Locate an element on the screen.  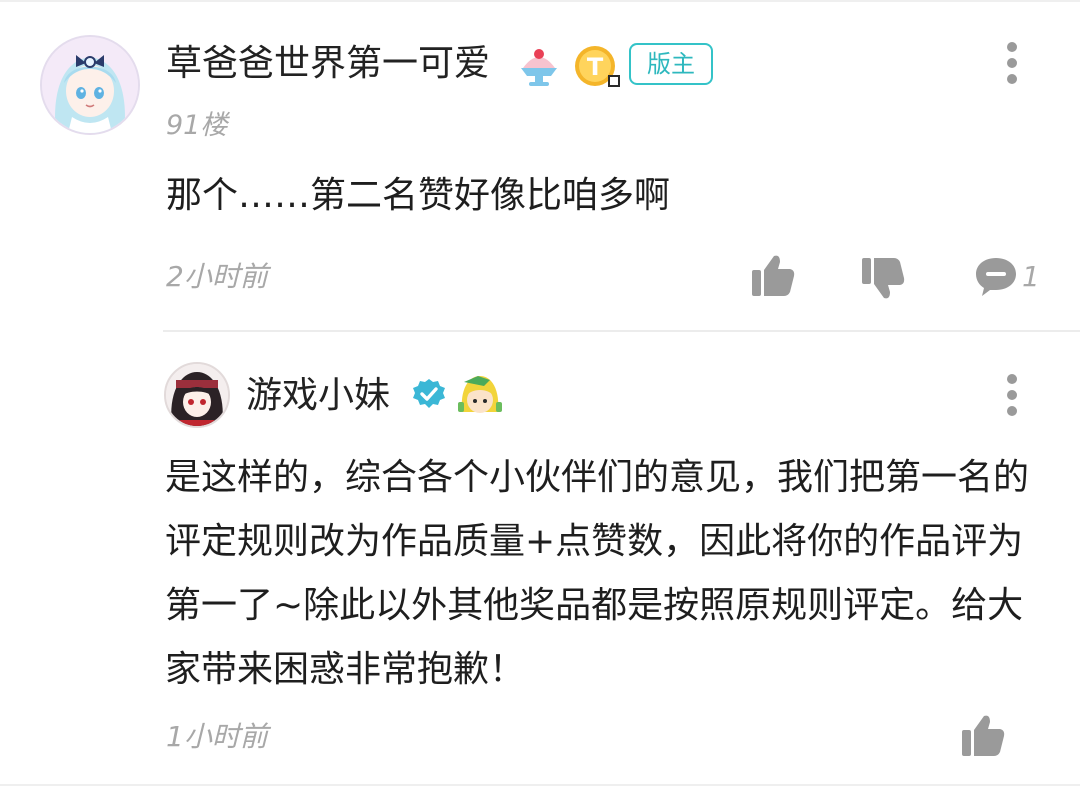
comment-content: 那个……第二名赞好像比咱多啊 is located at coordinates (418, 195).